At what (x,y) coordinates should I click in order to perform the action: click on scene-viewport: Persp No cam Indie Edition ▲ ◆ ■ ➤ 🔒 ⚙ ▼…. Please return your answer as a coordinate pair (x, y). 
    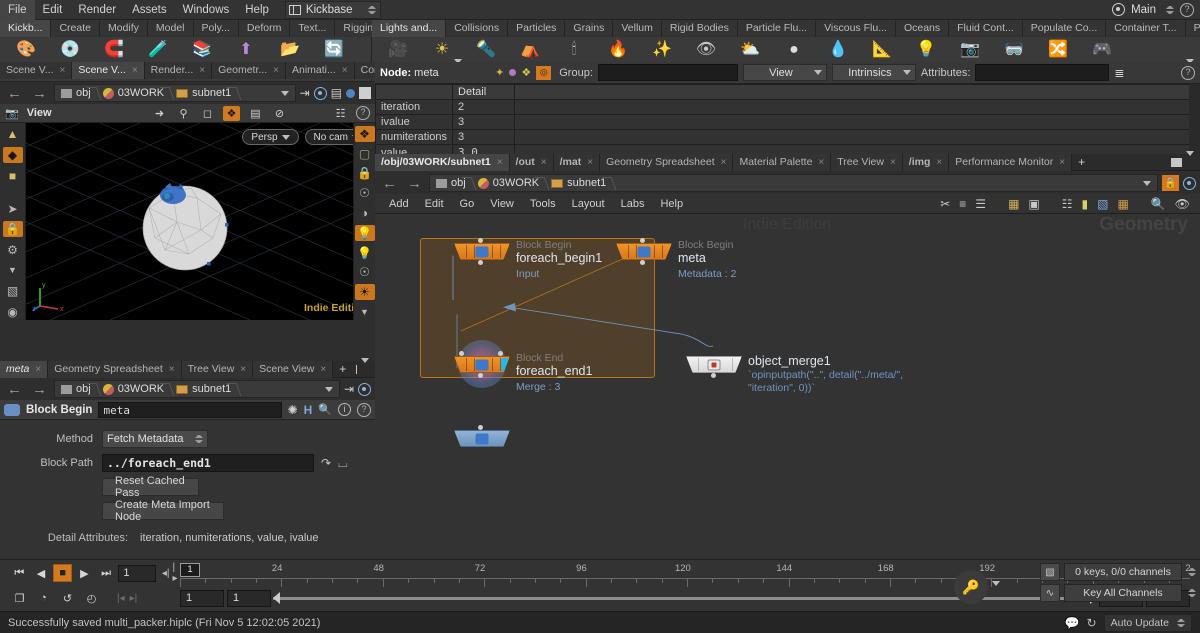
    Looking at the image, I should click on (187, 221).